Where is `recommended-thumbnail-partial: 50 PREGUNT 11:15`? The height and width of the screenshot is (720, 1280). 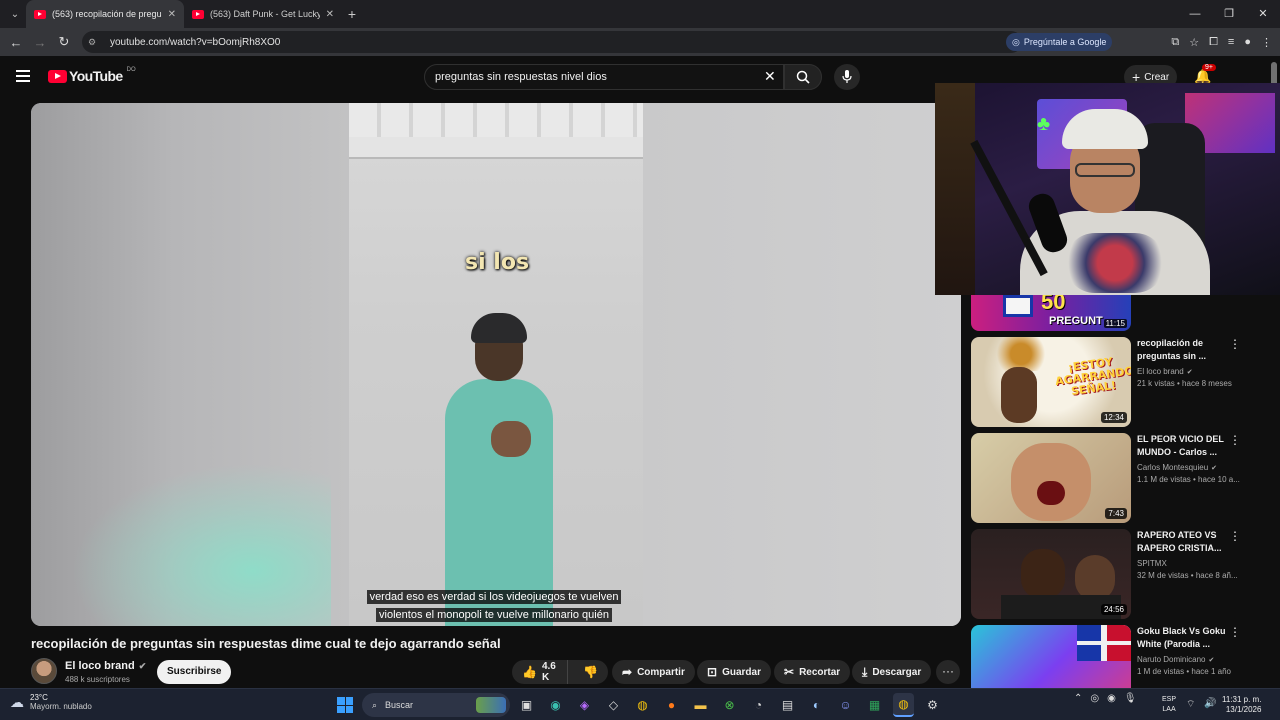
recommended-thumbnail-partial: 50 PREGUNT 11:15 is located at coordinates (1051, 313).